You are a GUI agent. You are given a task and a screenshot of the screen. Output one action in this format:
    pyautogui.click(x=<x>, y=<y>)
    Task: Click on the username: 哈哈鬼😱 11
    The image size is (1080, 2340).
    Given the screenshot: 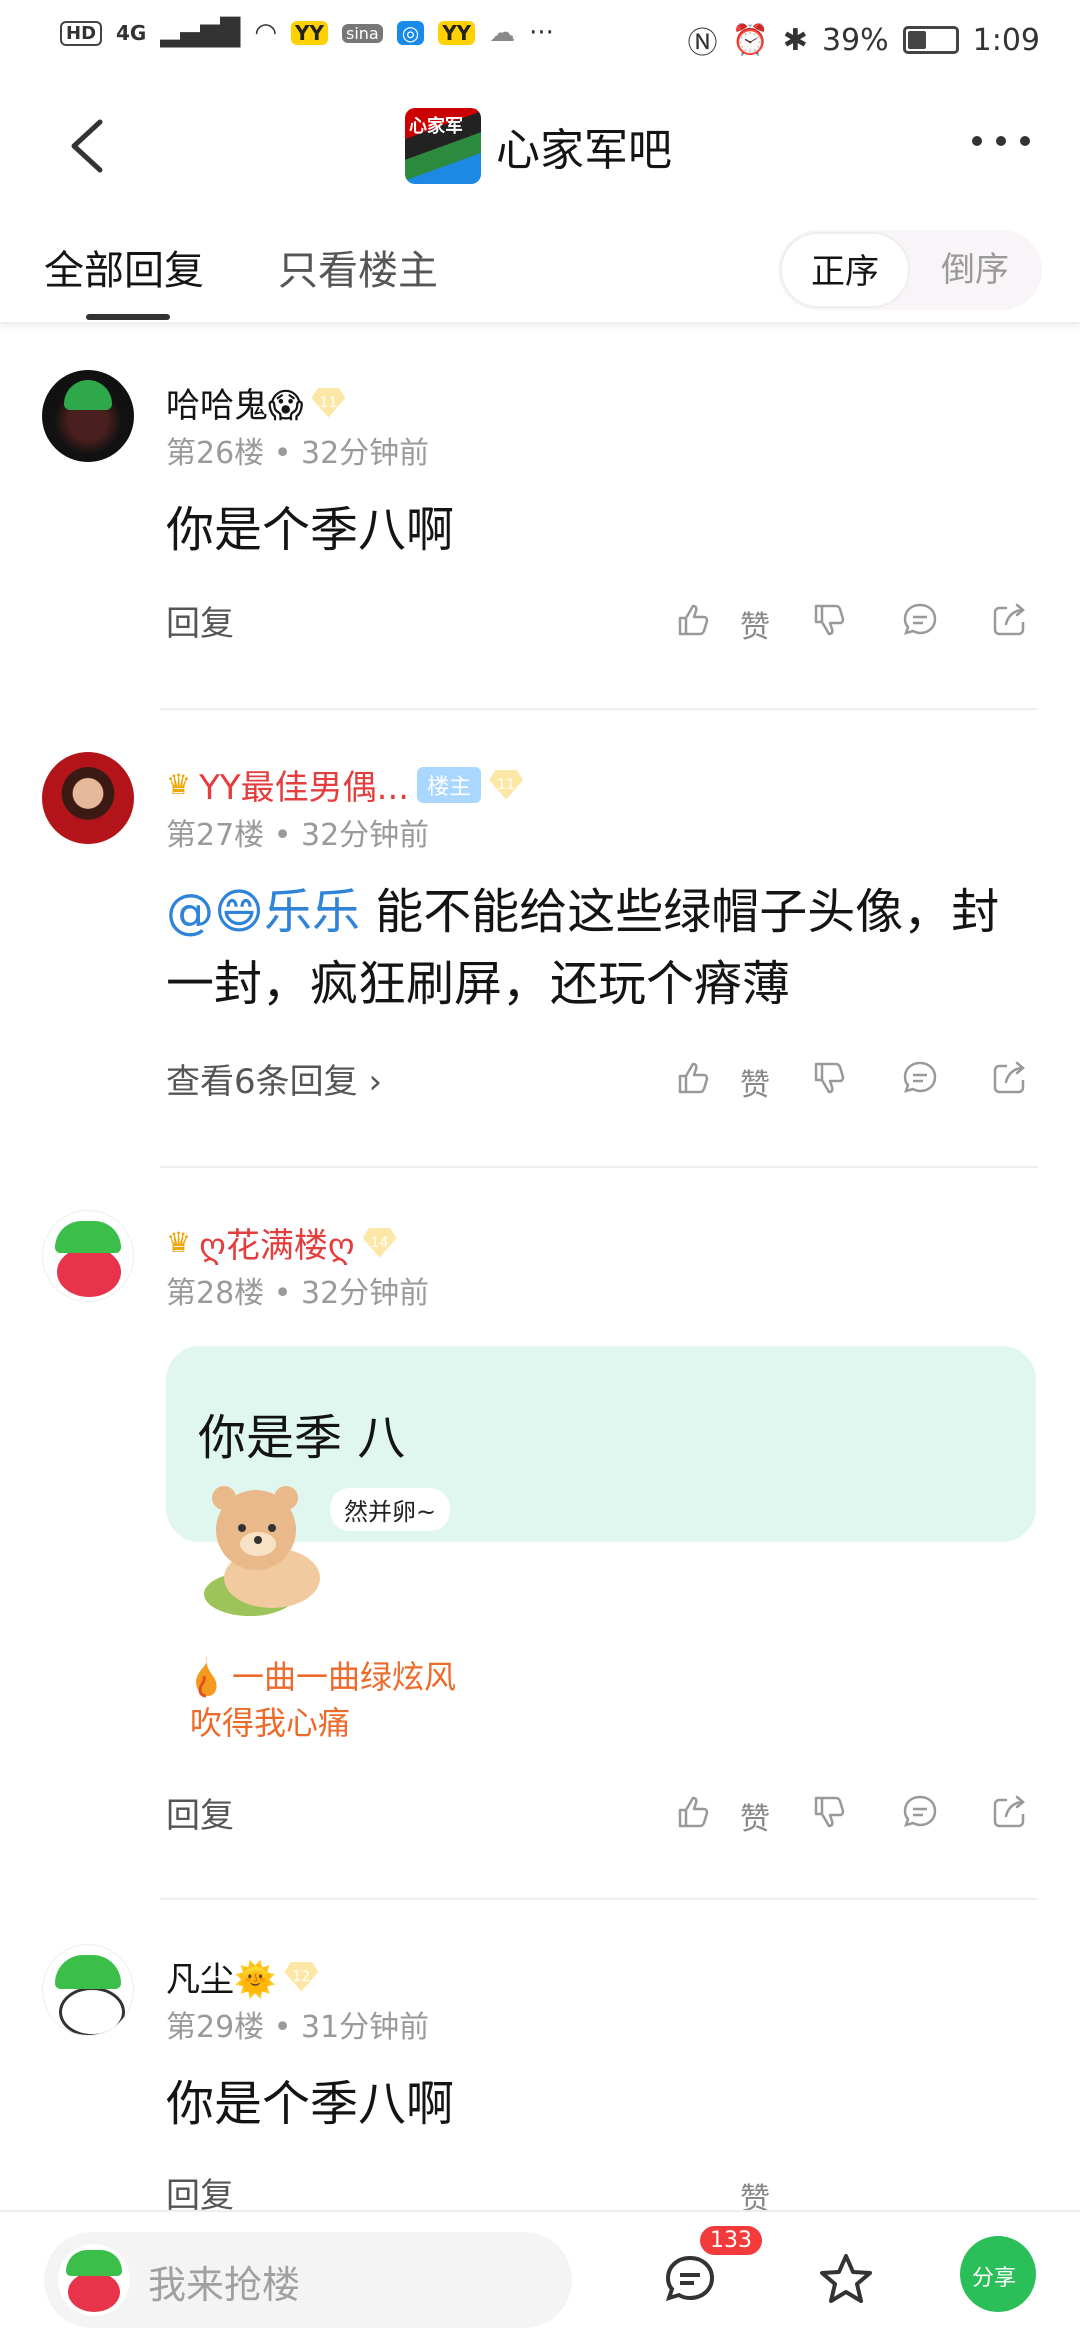 What is the action you would take?
    pyautogui.click(x=256, y=402)
    